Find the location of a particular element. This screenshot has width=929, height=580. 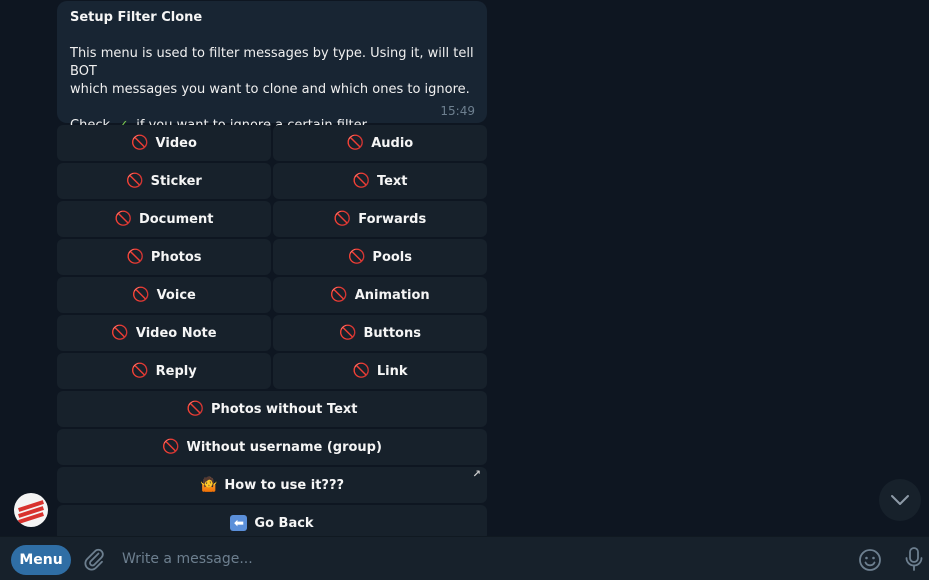

button-label: Reply is located at coordinates (176, 371).